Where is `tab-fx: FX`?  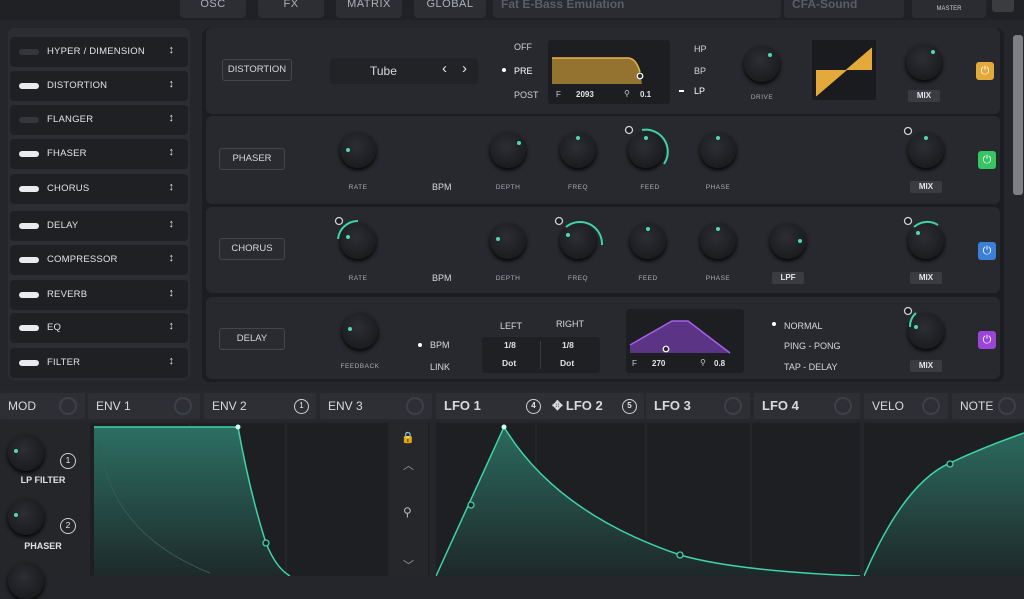
tab-fx: FX is located at coordinates (291, 9).